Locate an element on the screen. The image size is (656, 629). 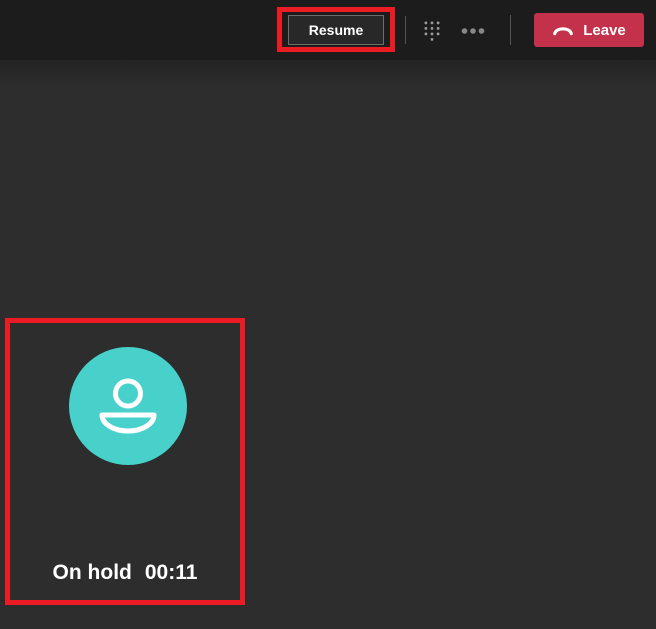
leave-button: Leave is located at coordinates (589, 30).